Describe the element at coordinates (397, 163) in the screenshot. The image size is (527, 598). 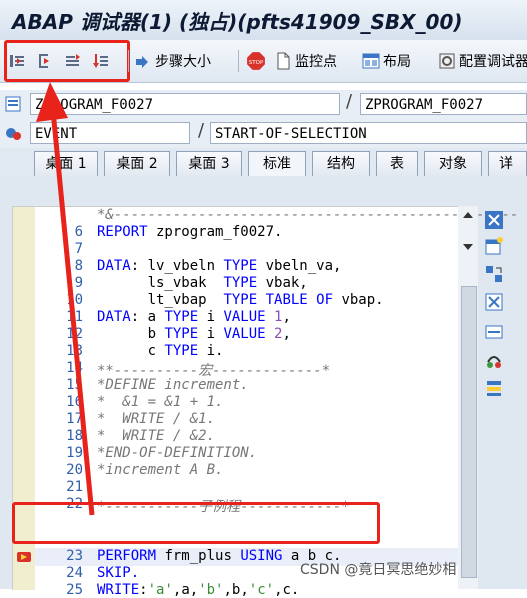
I see `tab-table: 表` at that location.